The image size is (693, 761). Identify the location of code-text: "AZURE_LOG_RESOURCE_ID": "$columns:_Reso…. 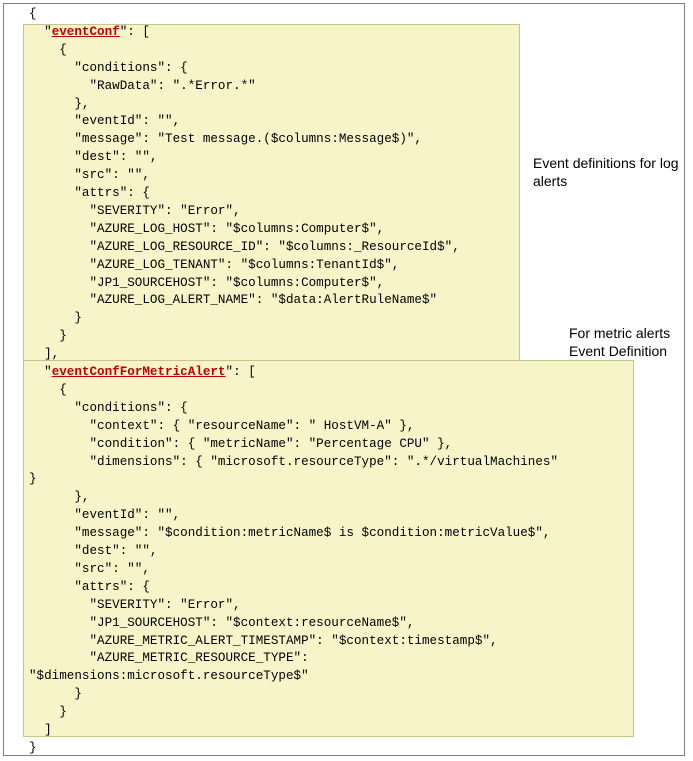
(244, 246).